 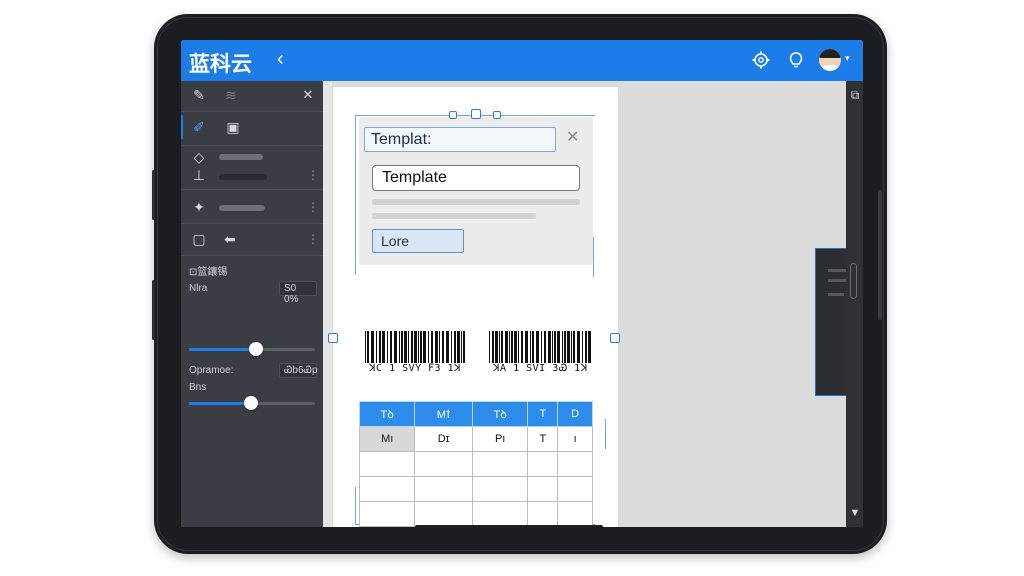 I want to click on chevron-down-icon: ▾, so click(x=847, y=58).